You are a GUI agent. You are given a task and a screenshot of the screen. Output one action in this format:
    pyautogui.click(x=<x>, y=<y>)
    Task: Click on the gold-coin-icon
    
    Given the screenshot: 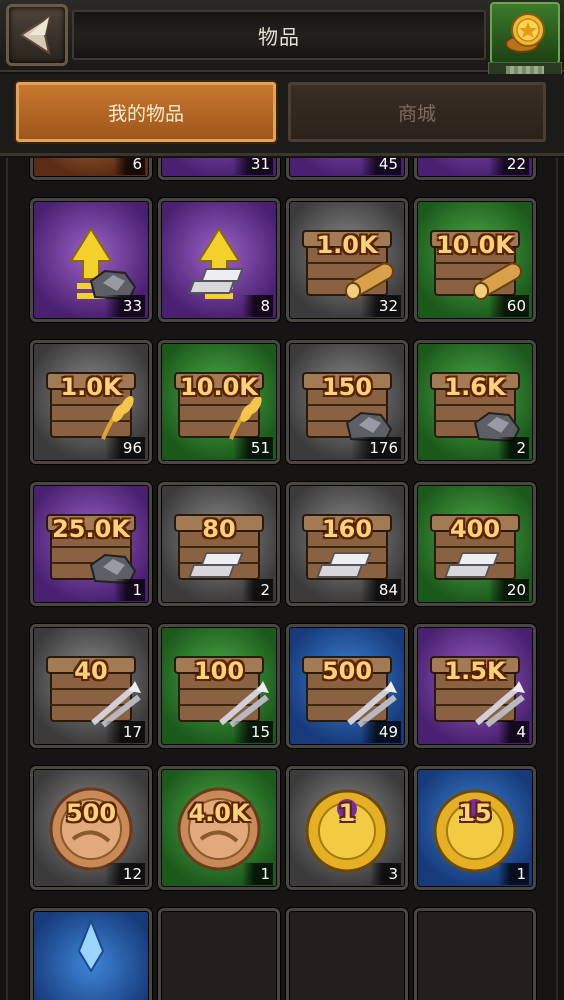 What is the action you would take?
    pyautogui.click(x=525, y=33)
    